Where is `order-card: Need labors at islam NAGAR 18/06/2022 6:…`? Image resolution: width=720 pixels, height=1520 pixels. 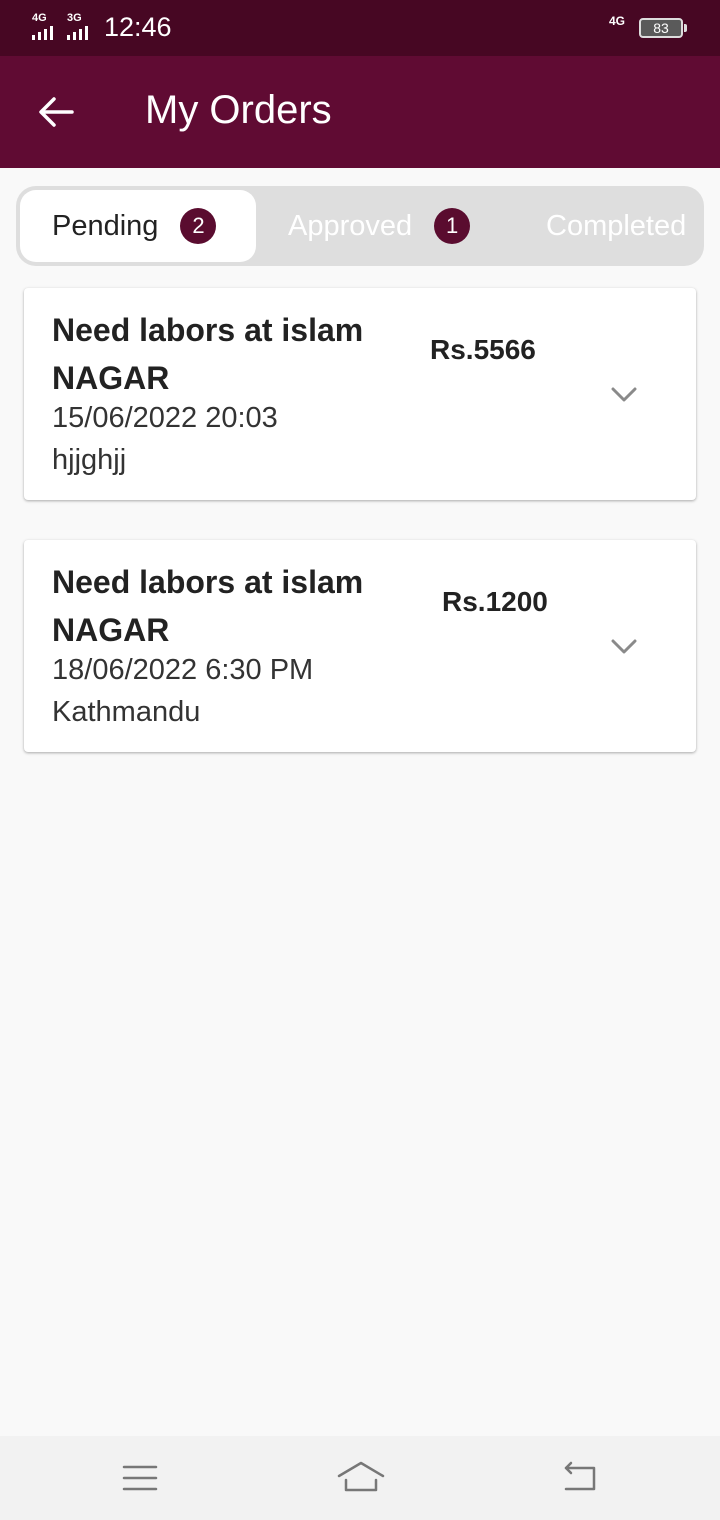
order-card: Need labors at islam NAGAR 18/06/2022 6:… is located at coordinates (360, 646).